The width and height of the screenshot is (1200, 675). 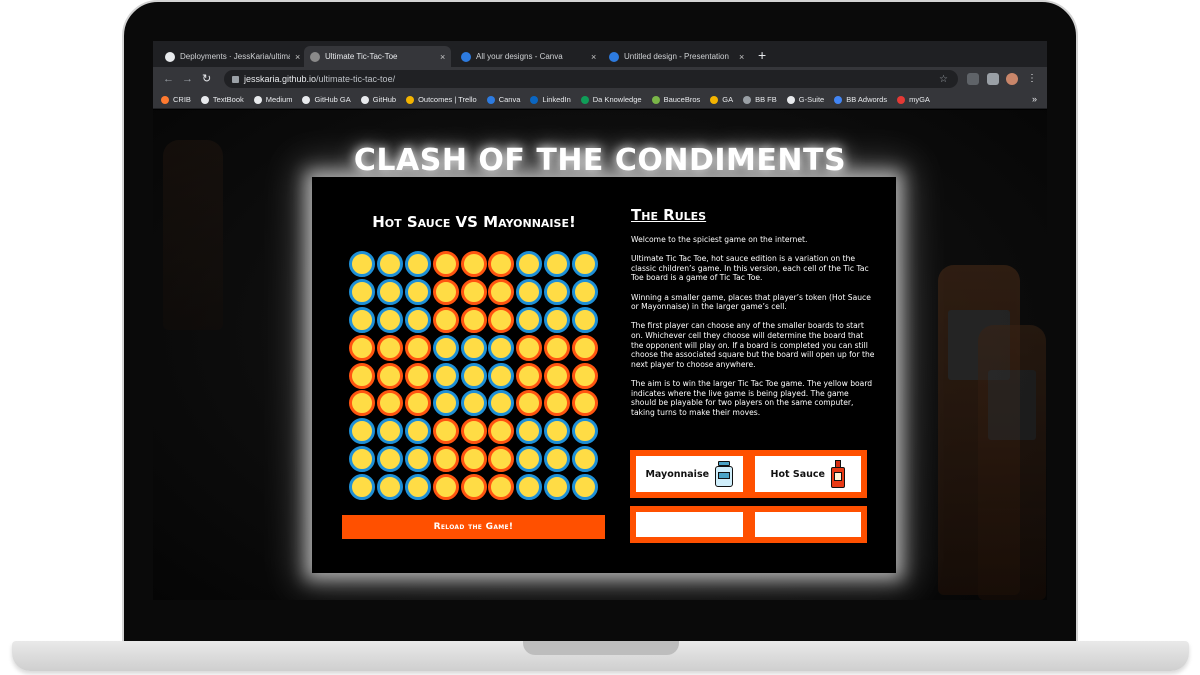 What do you see at coordinates (168, 79) in the screenshot?
I see `back-button: ←` at bounding box center [168, 79].